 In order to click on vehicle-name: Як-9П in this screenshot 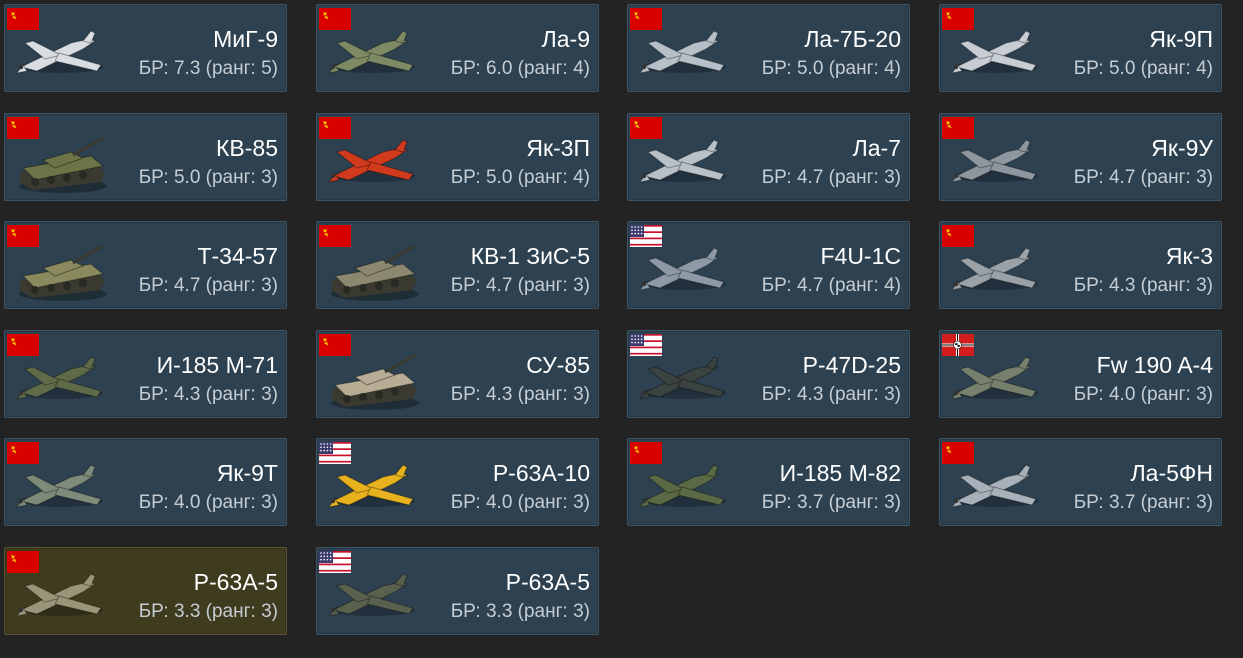, I will do `click(1181, 39)`.